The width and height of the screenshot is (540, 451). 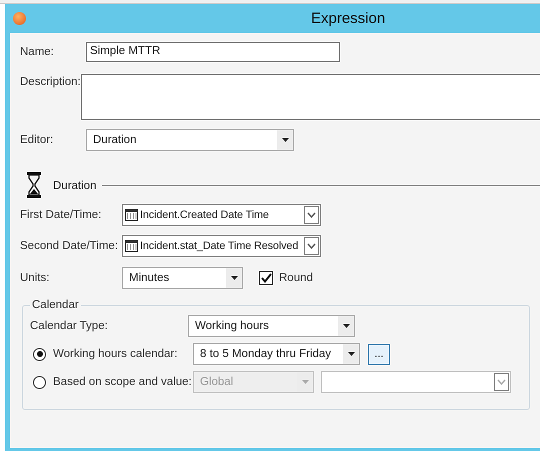 I want to click on radio-button, so click(x=39, y=354).